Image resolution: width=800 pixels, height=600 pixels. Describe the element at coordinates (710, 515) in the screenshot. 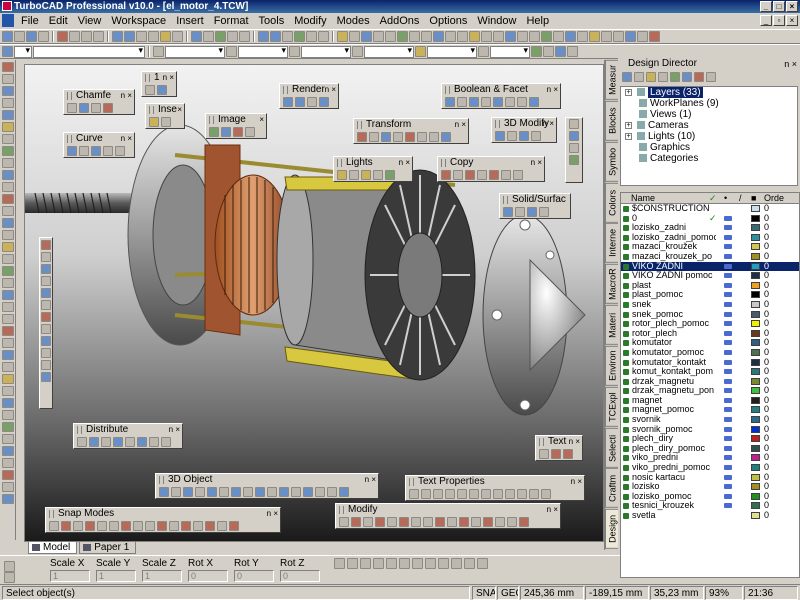

I see `layer-row: svetla 0` at that location.